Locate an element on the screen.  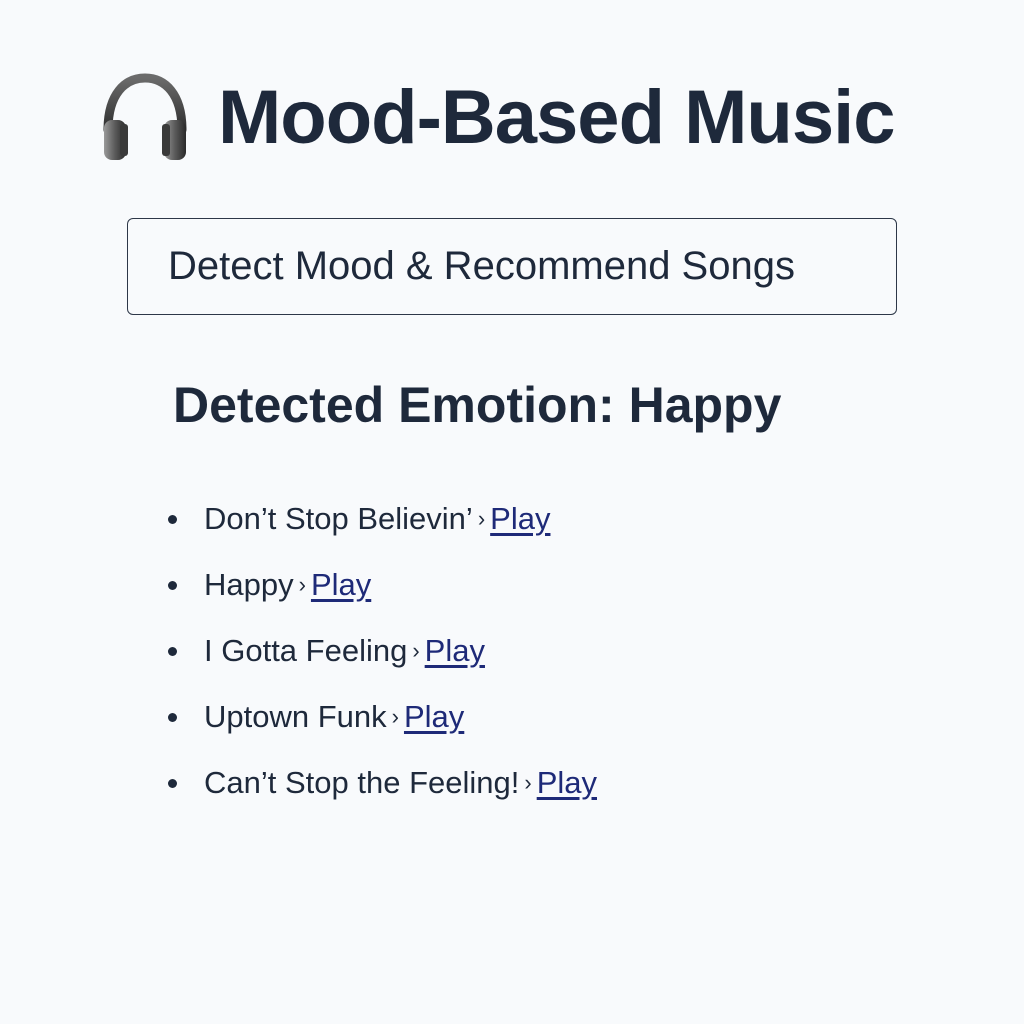
list-item: Happy › Play is located at coordinates (382, 585).